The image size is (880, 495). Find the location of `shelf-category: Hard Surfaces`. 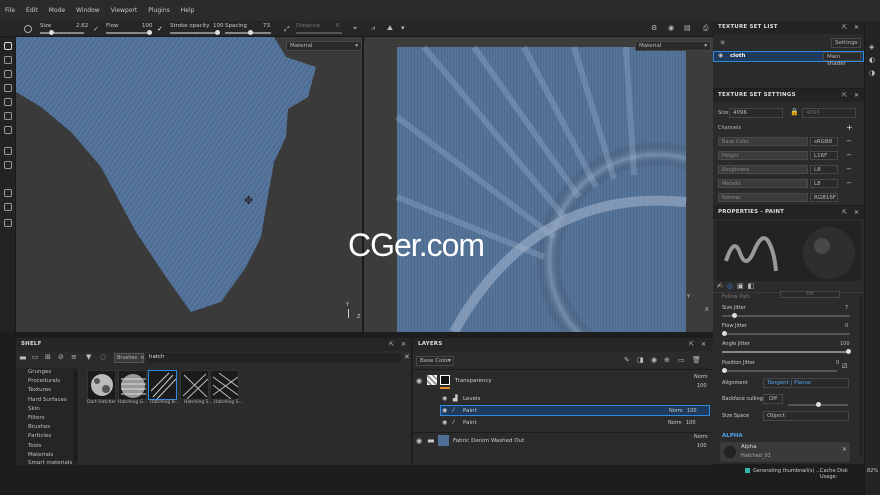

shelf-category: Hard Surfaces is located at coordinates (47, 400).